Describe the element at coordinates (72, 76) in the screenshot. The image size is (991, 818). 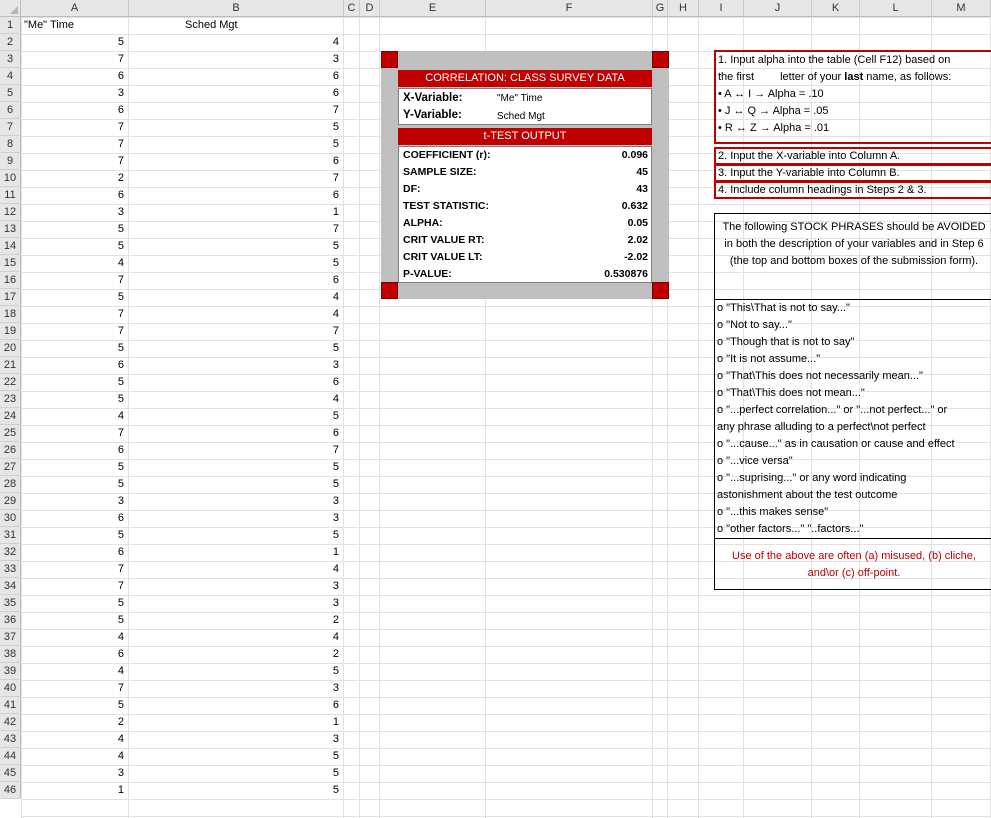
I see `cell-a4: 6` at that location.